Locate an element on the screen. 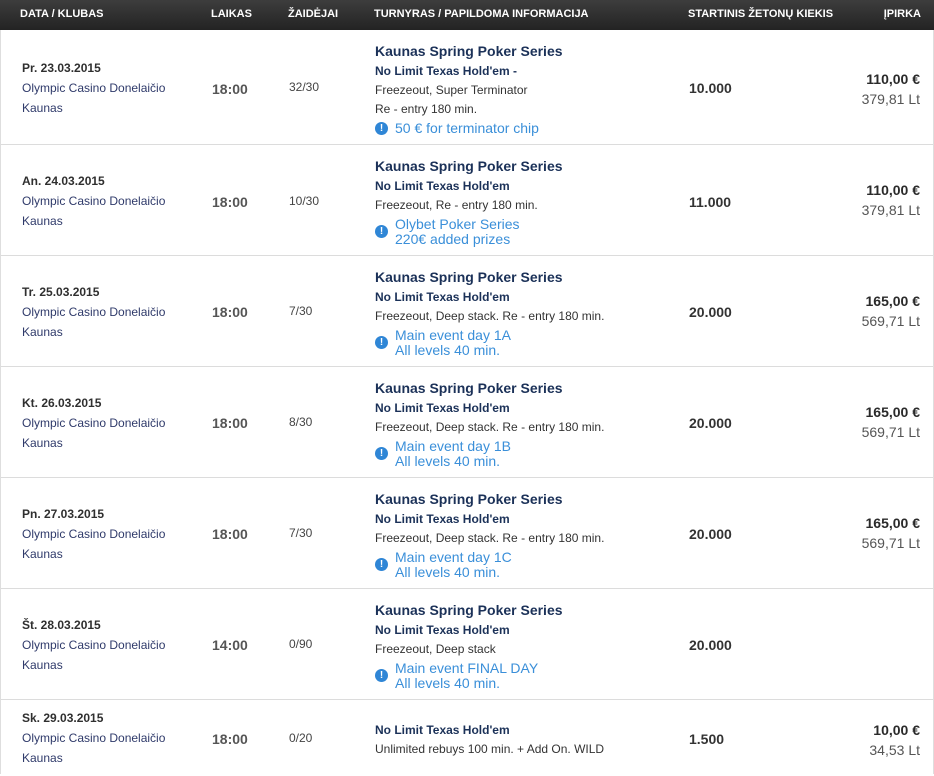 This screenshot has width=934, height=776. note-line: Main event day 1C is located at coordinates (453, 557).